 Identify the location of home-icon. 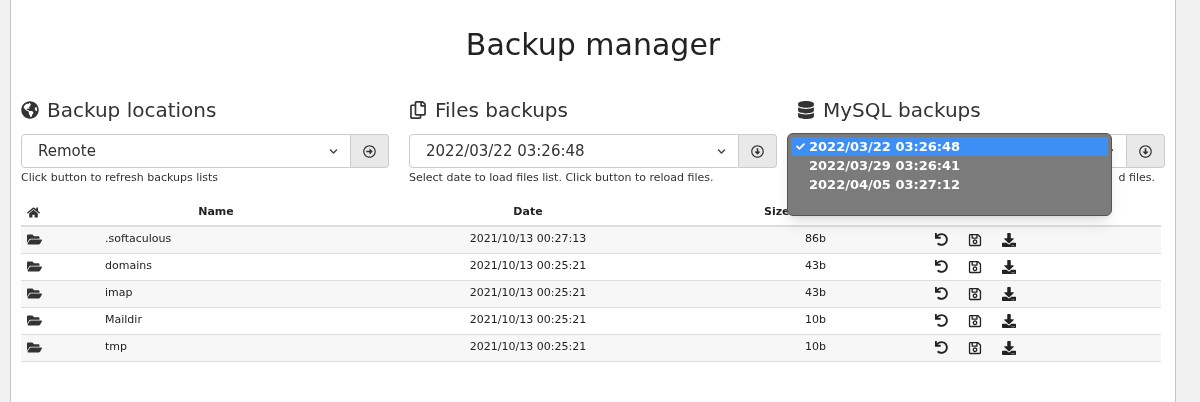
(33, 212).